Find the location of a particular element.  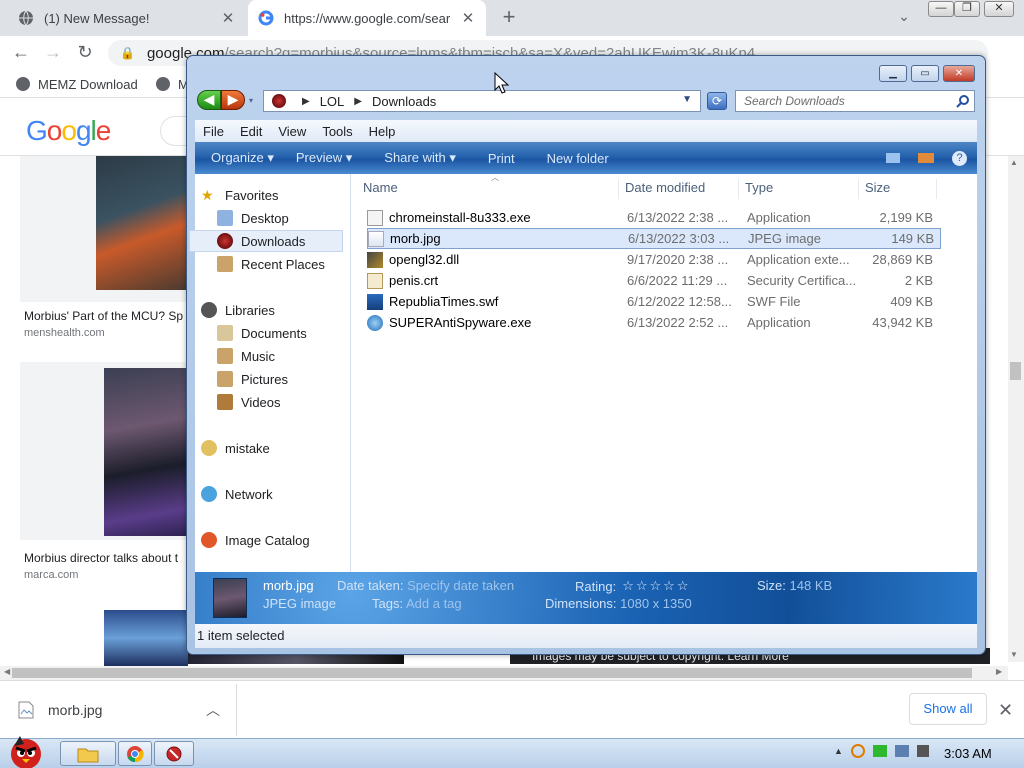

vertical-scrollbar is located at coordinates (1016, 409).